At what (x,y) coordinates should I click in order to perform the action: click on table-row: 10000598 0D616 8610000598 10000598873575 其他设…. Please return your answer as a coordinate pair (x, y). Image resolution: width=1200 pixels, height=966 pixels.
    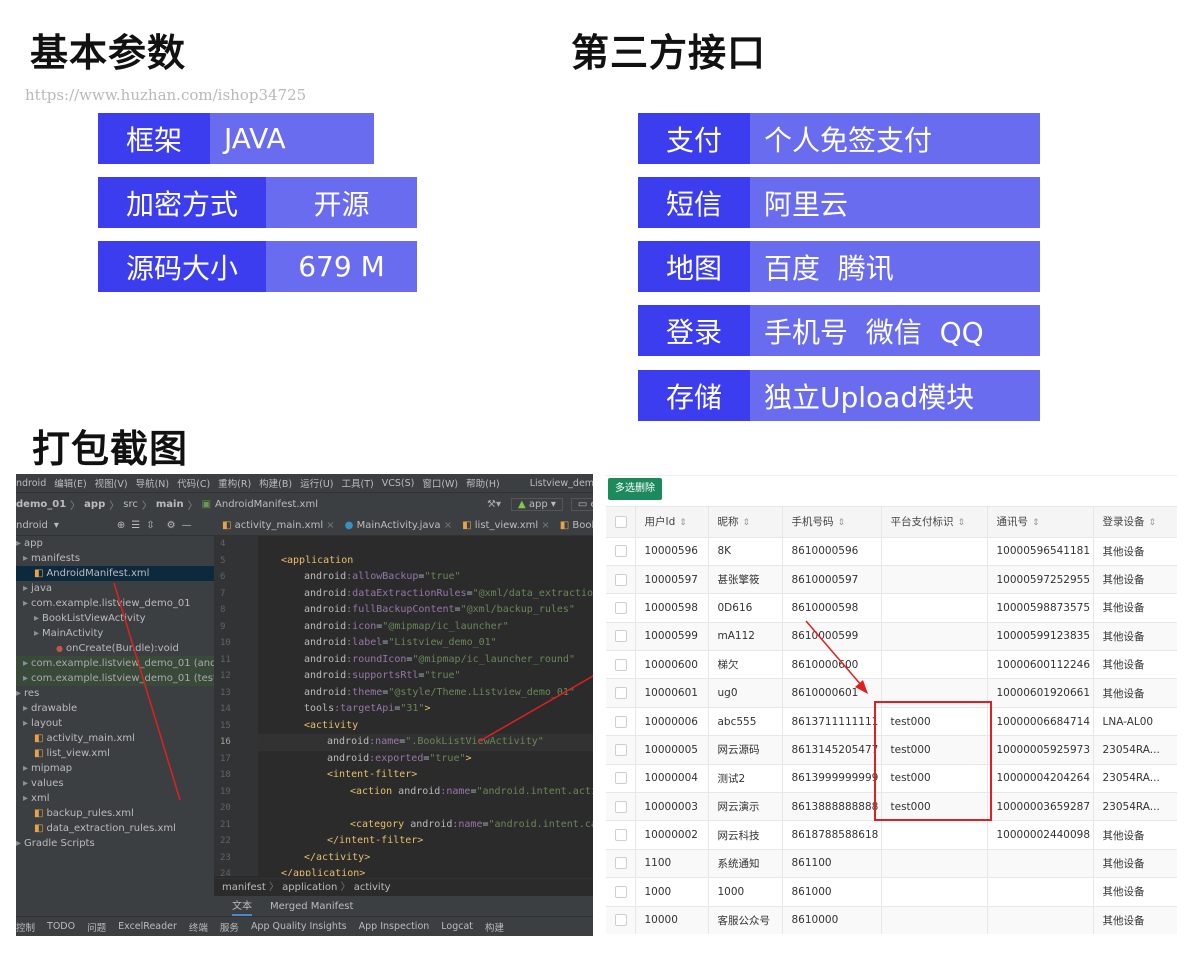
    Looking at the image, I should click on (891, 608).